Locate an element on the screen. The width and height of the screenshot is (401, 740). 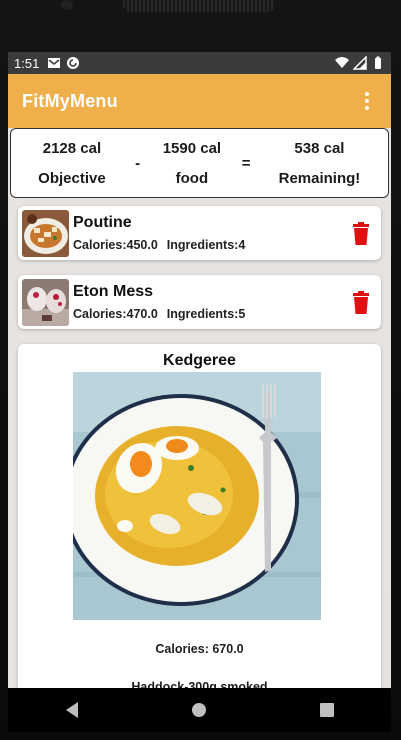
back-button is located at coordinates (72, 710).